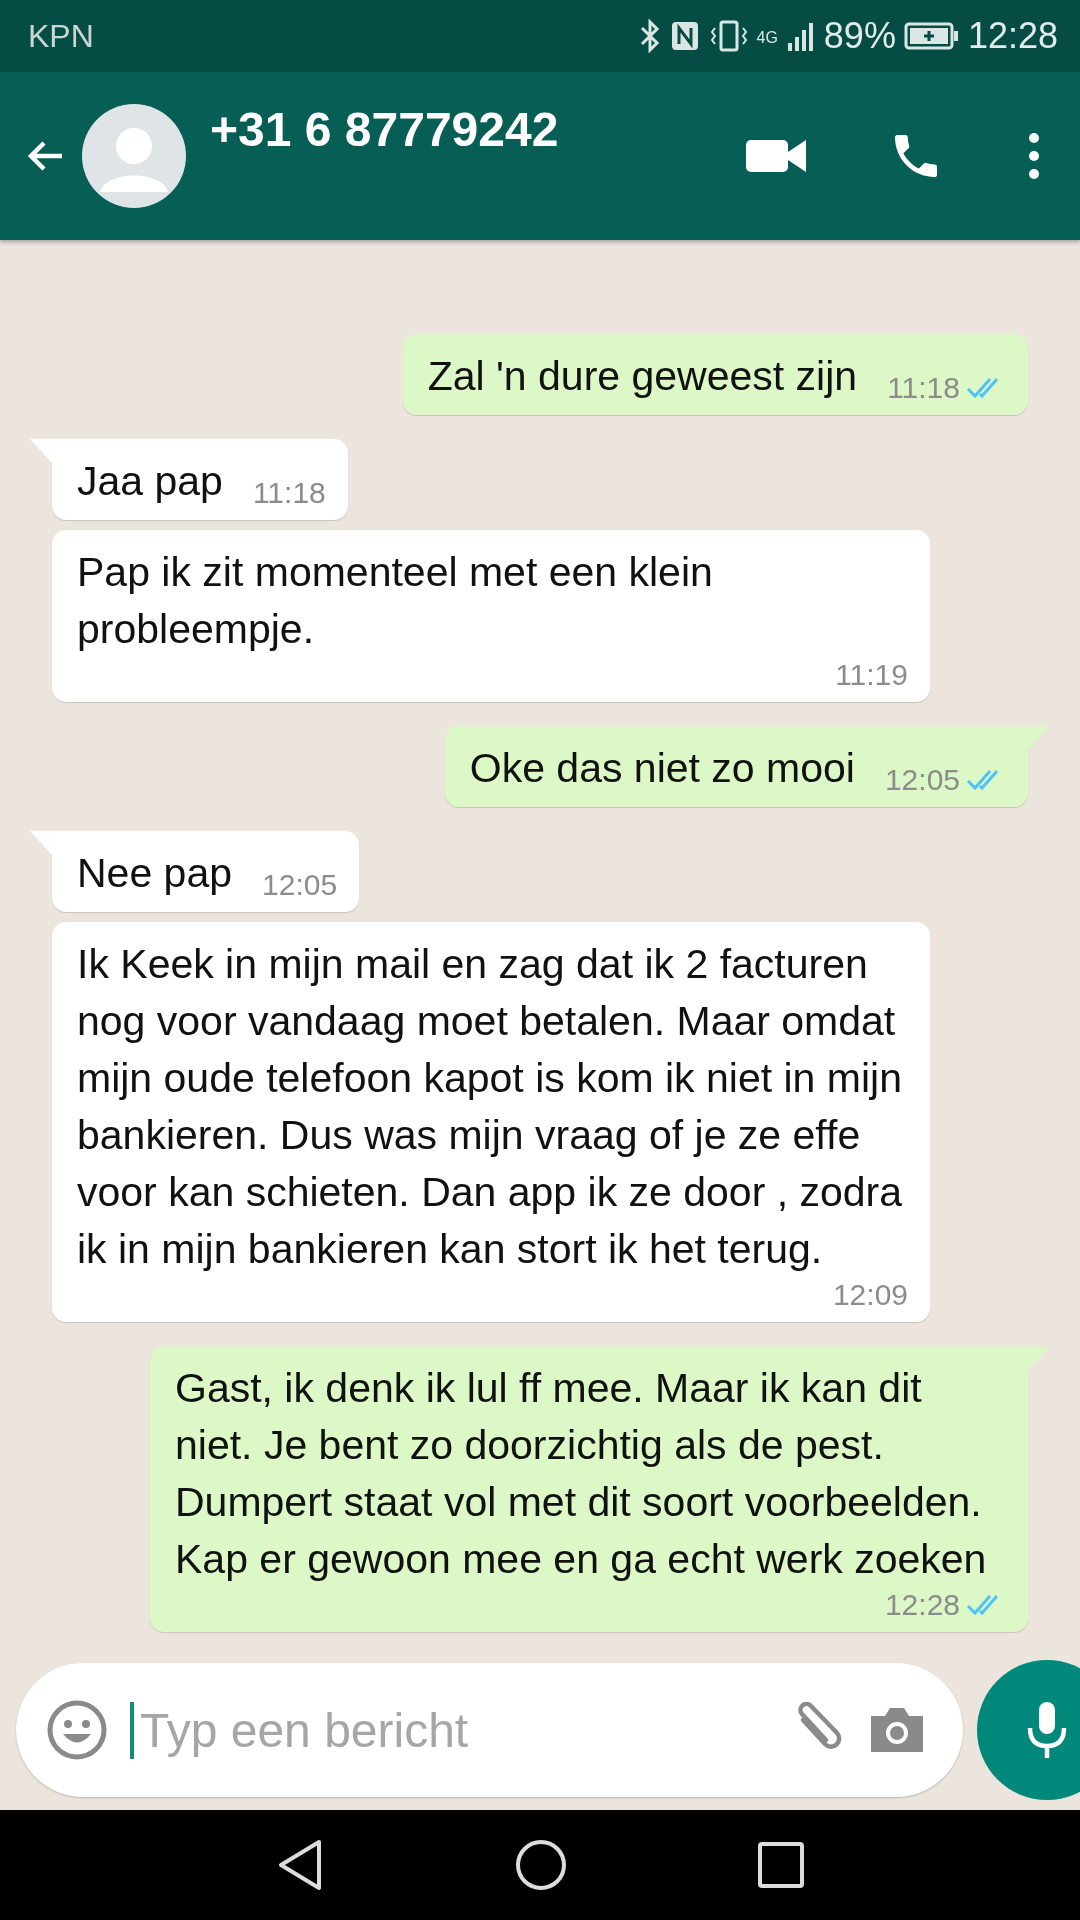 This screenshot has width=1080, height=1920. Describe the element at coordinates (649, 36) in the screenshot. I see `bluetooth-icon` at that location.